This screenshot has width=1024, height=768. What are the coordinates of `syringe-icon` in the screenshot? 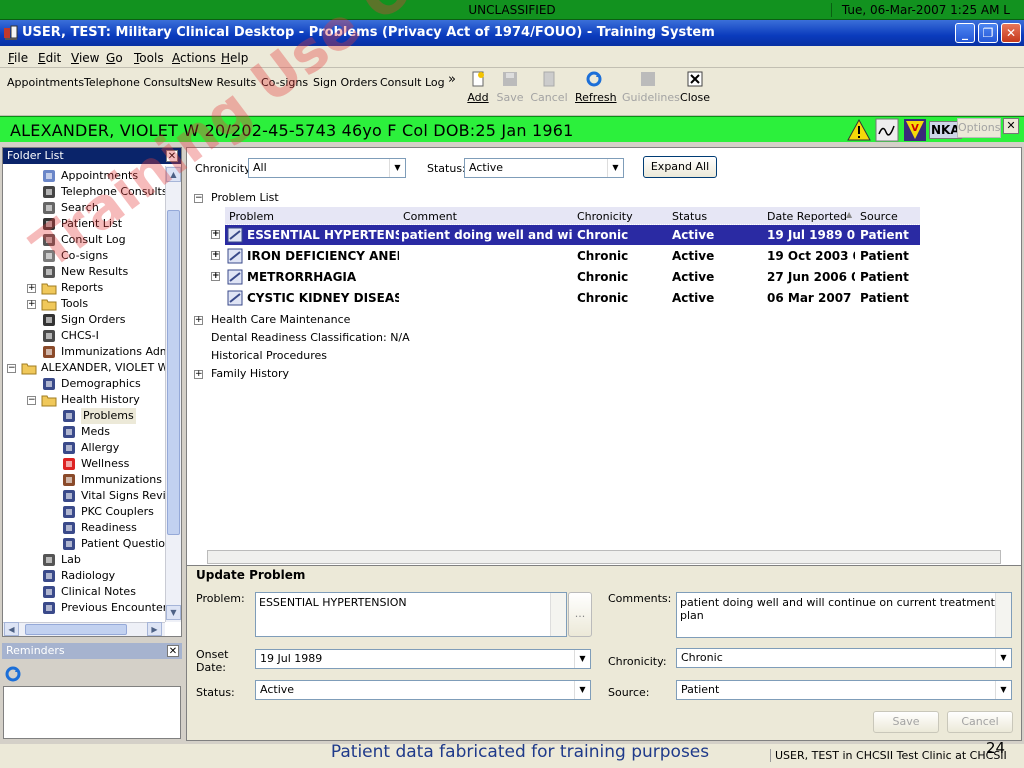 It's located at (69, 480).